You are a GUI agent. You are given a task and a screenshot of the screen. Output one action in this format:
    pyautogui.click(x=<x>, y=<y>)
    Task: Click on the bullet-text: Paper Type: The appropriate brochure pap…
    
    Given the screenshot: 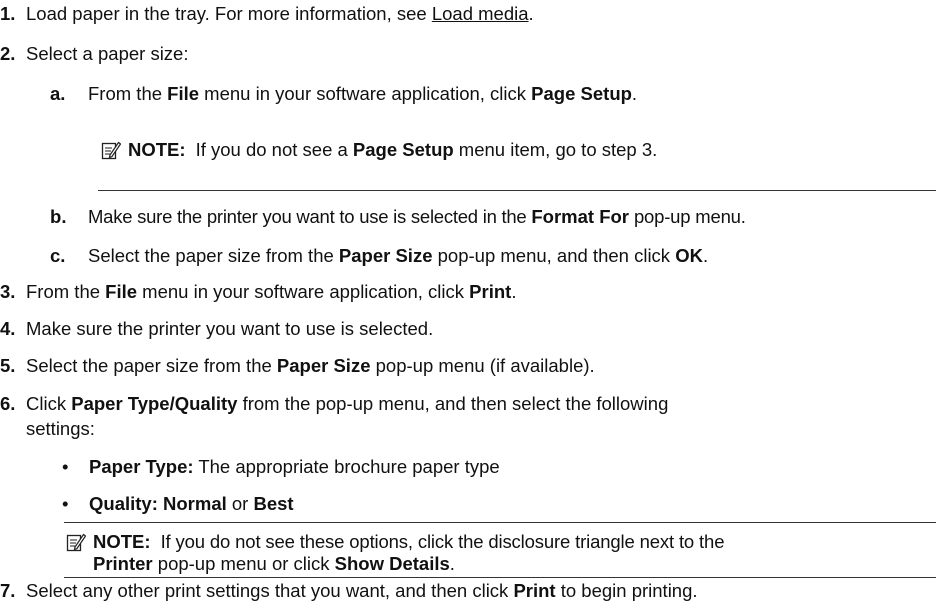 What is the action you would take?
    pyautogui.click(x=294, y=467)
    